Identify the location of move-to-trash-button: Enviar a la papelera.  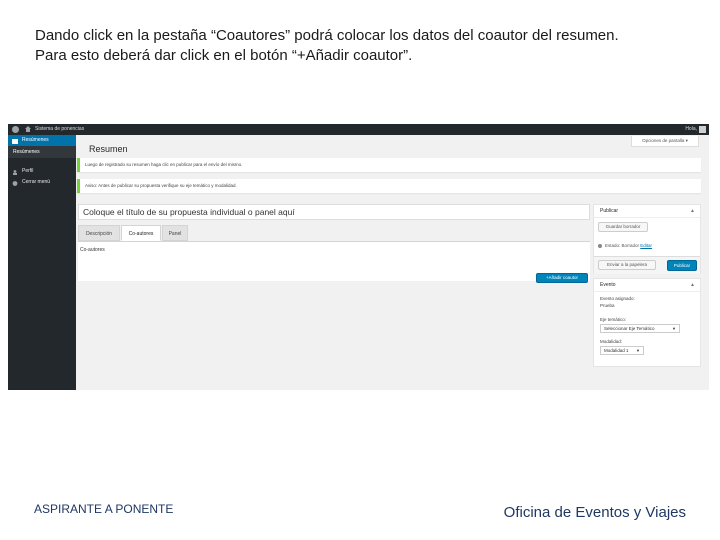
(627, 265).